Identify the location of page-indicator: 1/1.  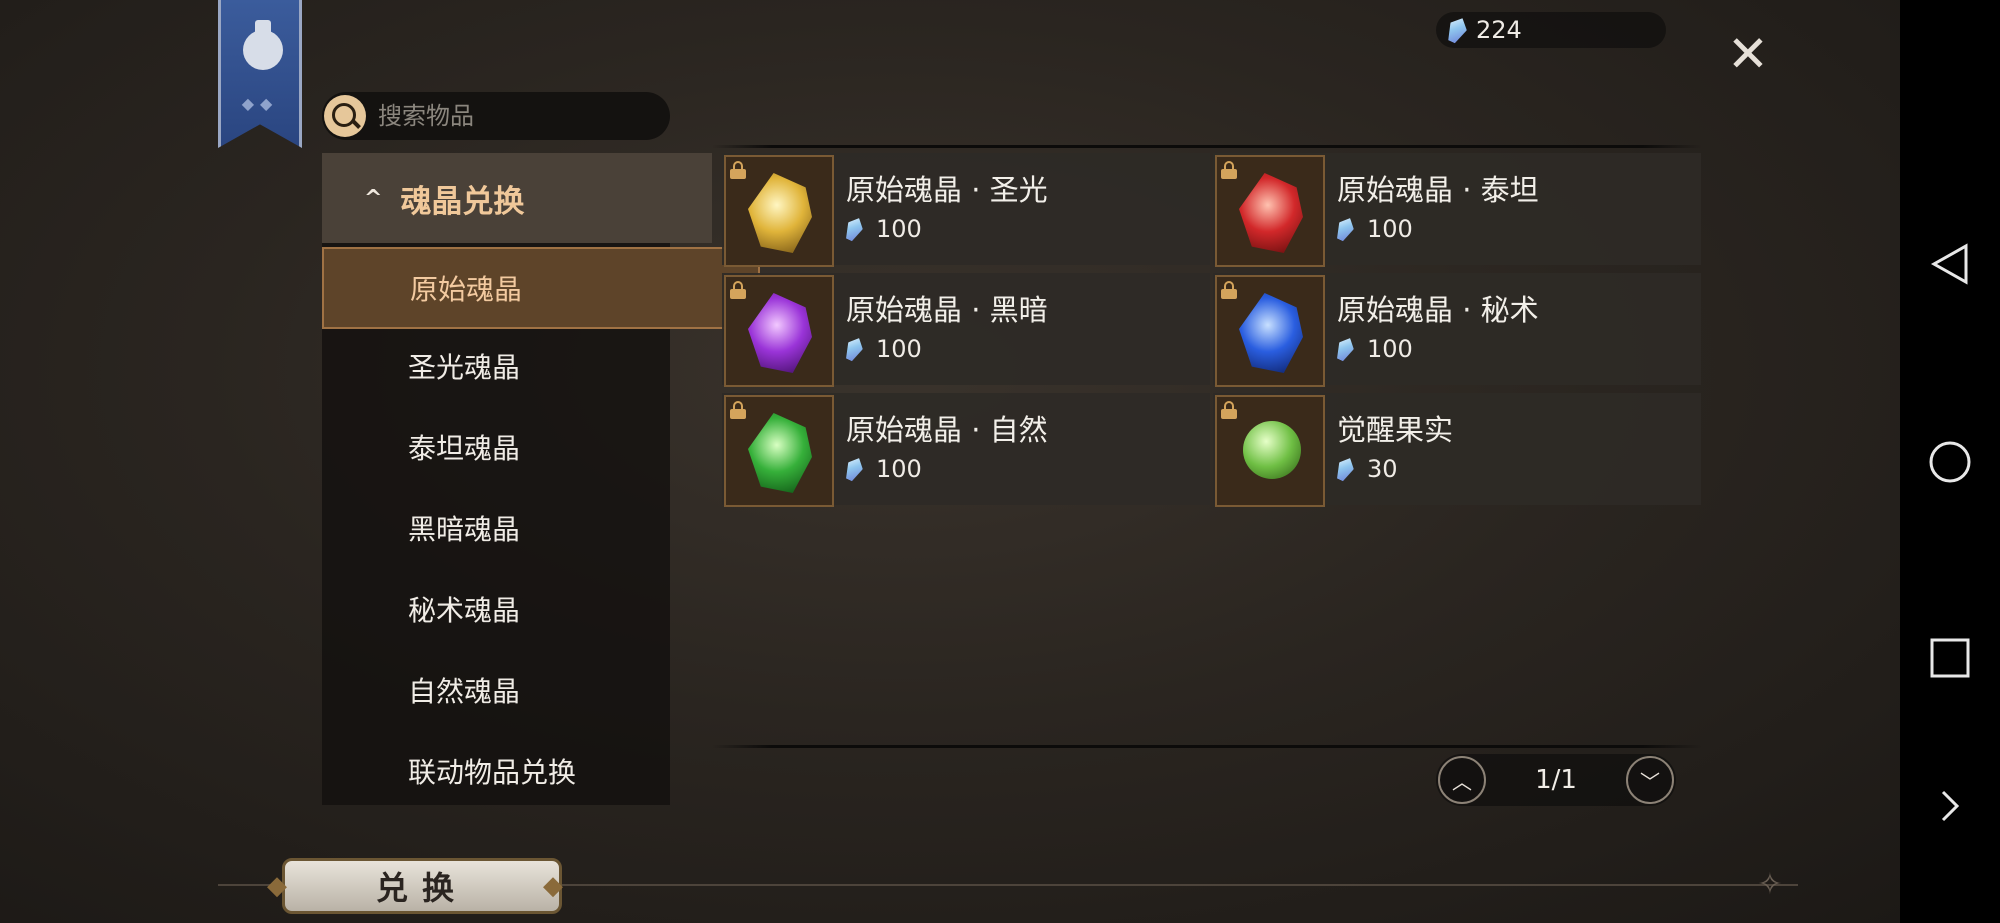
(1556, 780).